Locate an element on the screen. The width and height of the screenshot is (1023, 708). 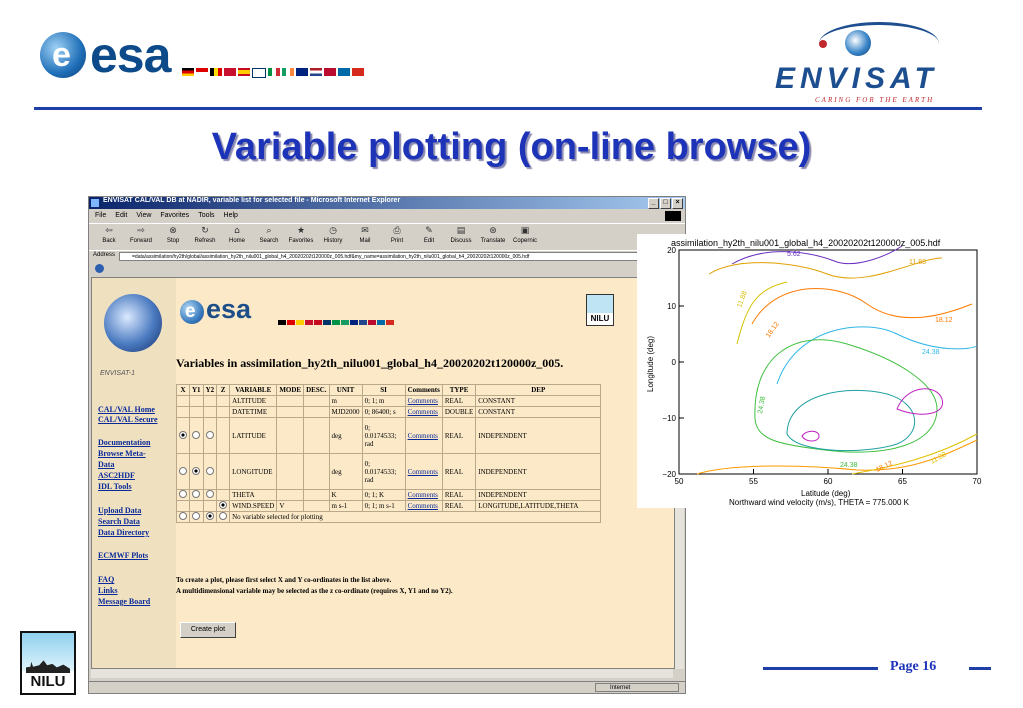
cell-mode is located at coordinates (290, 412).